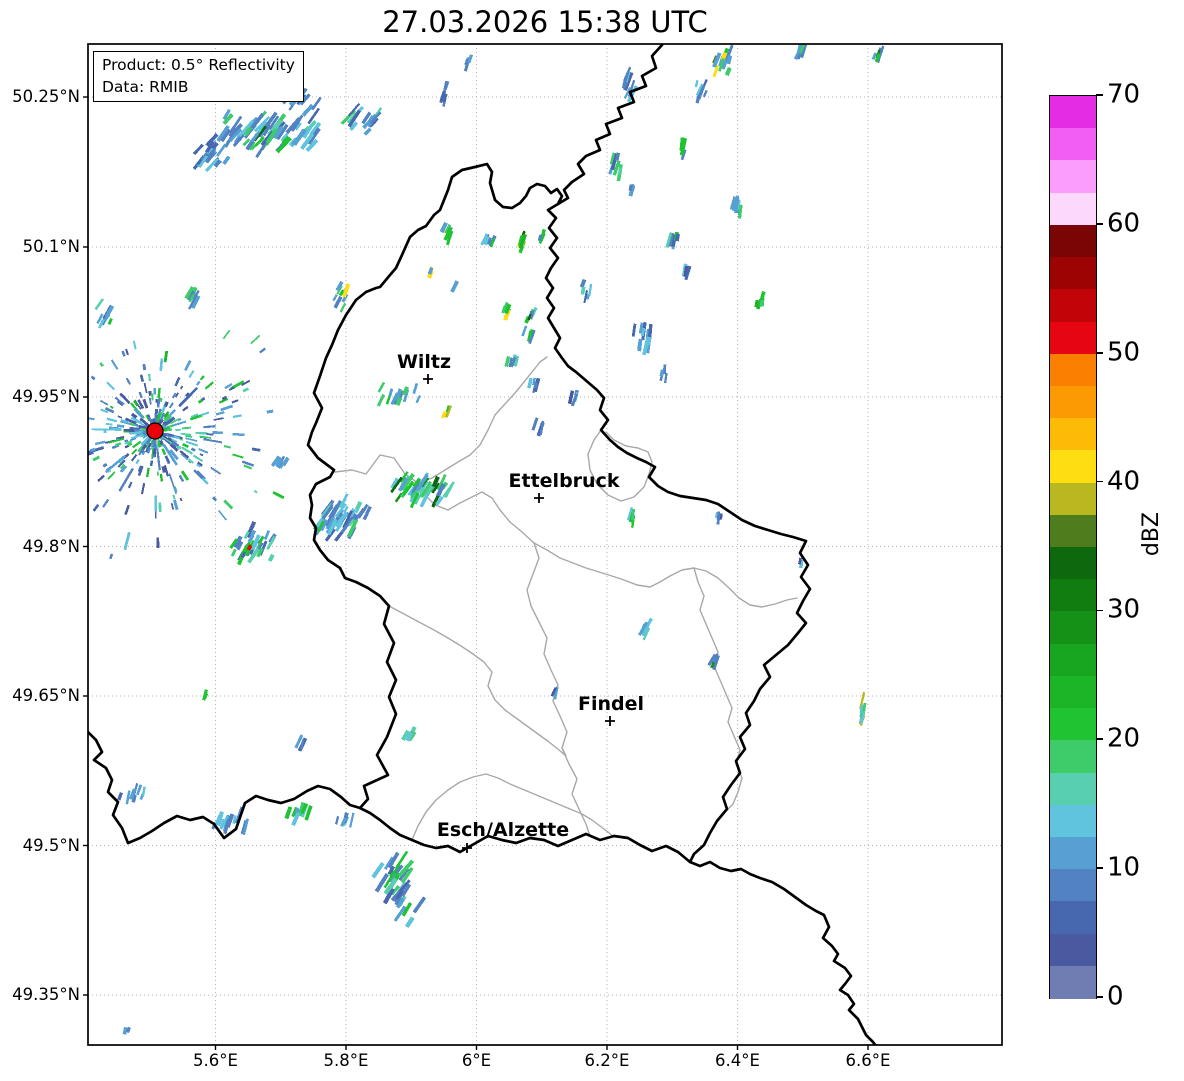  Describe the element at coordinates (611, 704) in the screenshot. I see `city-label: Findel` at that location.